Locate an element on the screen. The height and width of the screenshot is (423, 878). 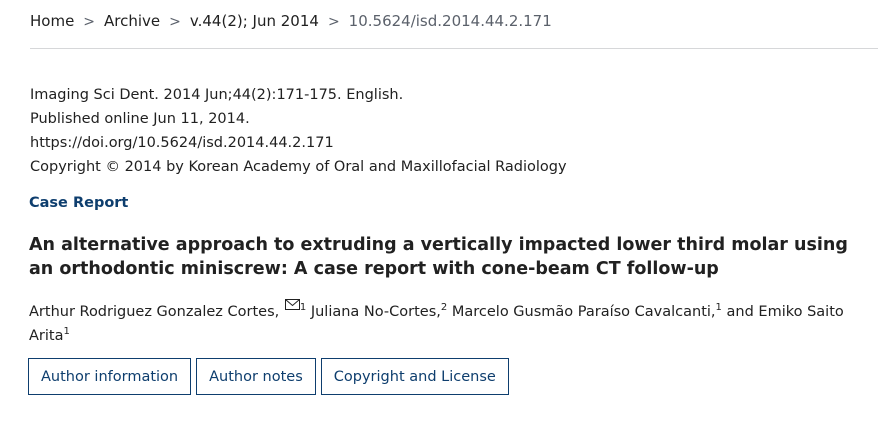
author-name: Juliana No-Cortes, is located at coordinates (376, 312).